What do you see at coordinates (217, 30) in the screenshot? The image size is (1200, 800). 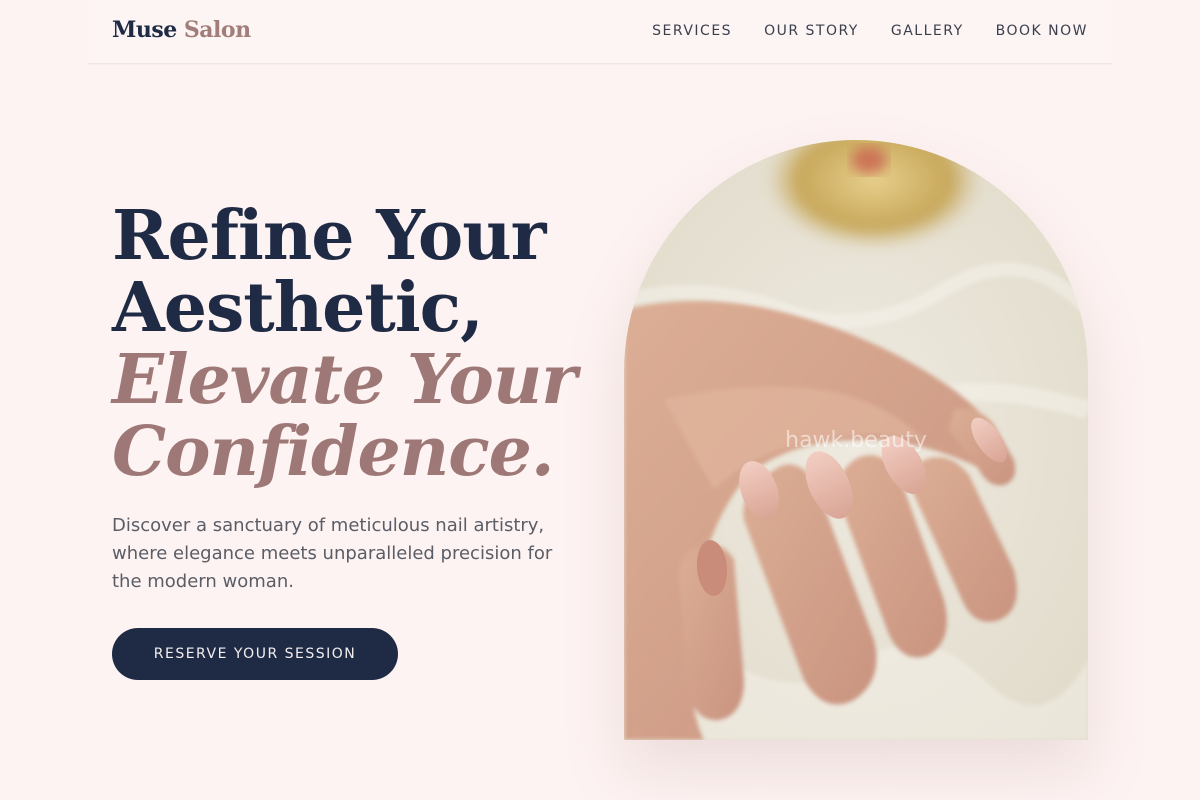 I see `brand-name-accent: Salon` at bounding box center [217, 30].